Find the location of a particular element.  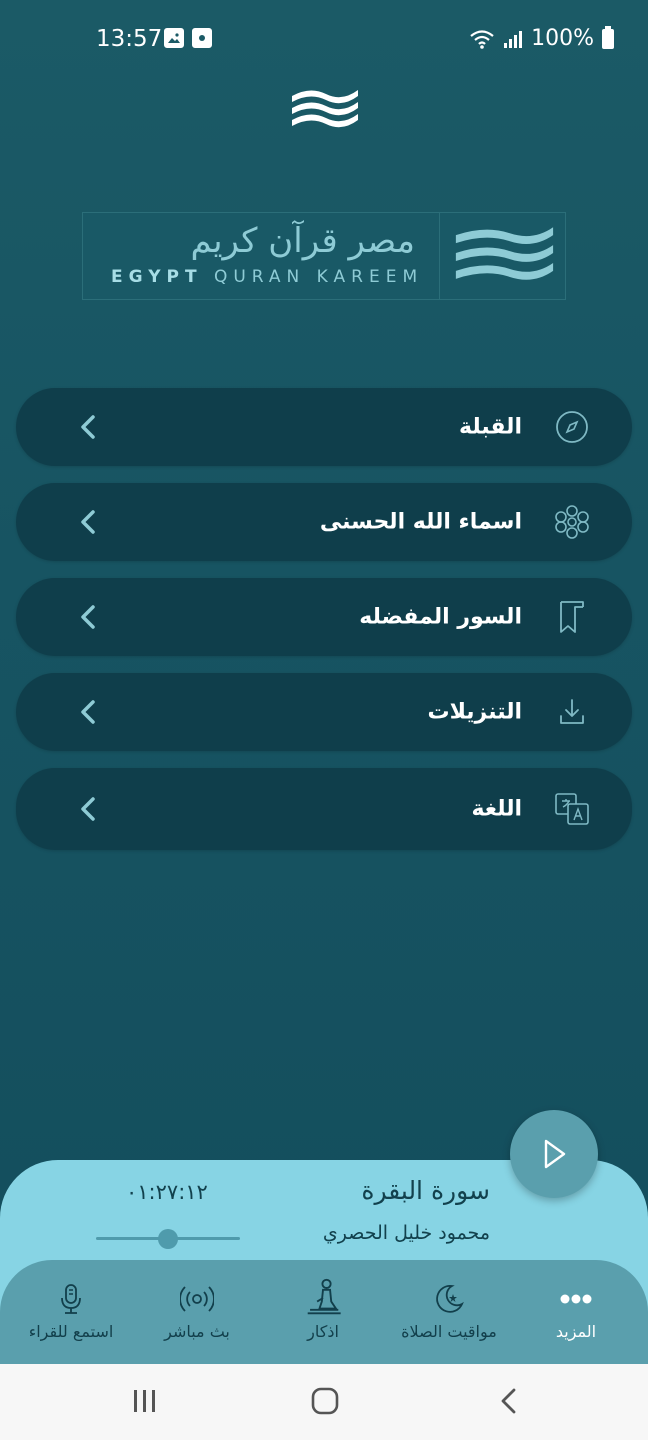

back-icon is located at coordinates (509, 1401).